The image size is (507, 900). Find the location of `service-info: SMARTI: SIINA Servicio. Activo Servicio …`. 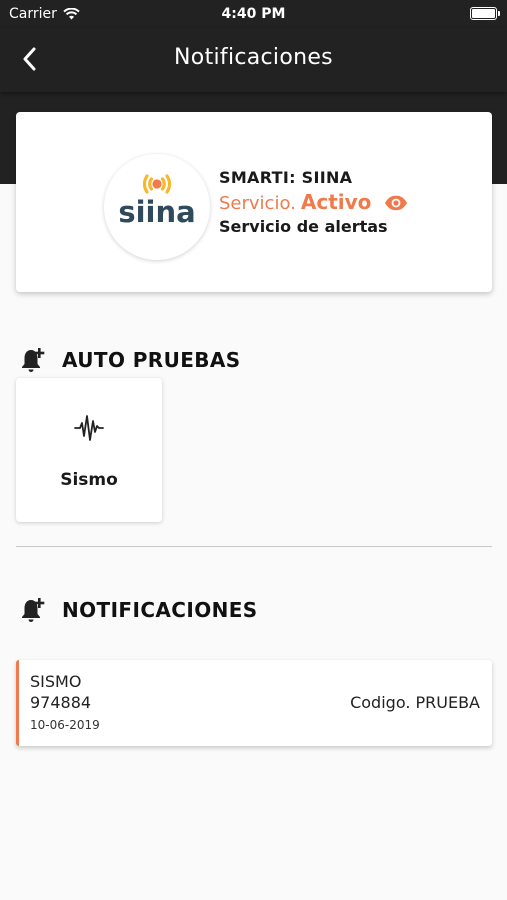

service-info: SMARTI: SIINA Servicio. Activo Servicio … is located at coordinates (313, 202).